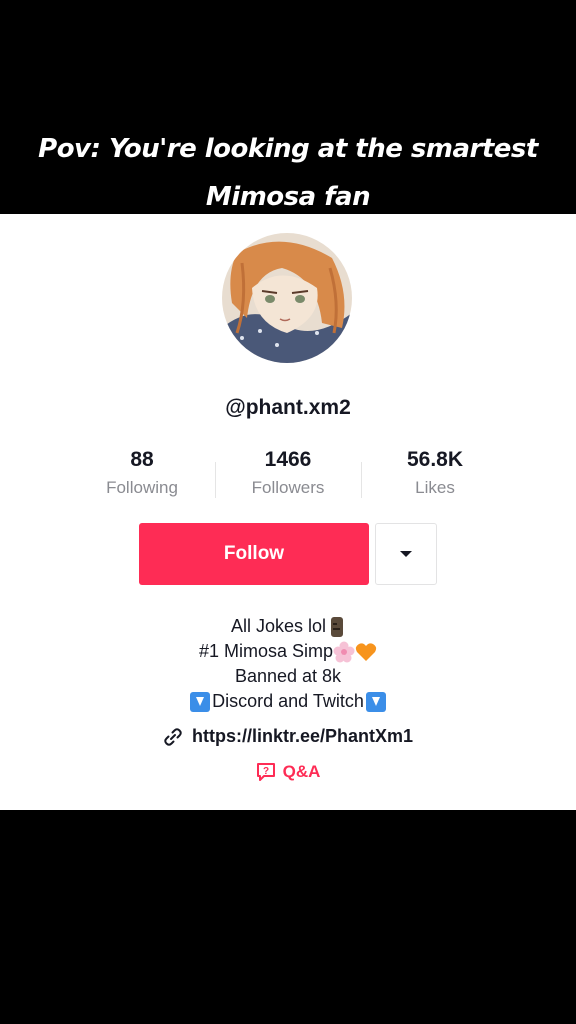 The width and height of the screenshot is (576, 1024). I want to click on link-icon, so click(173, 736).